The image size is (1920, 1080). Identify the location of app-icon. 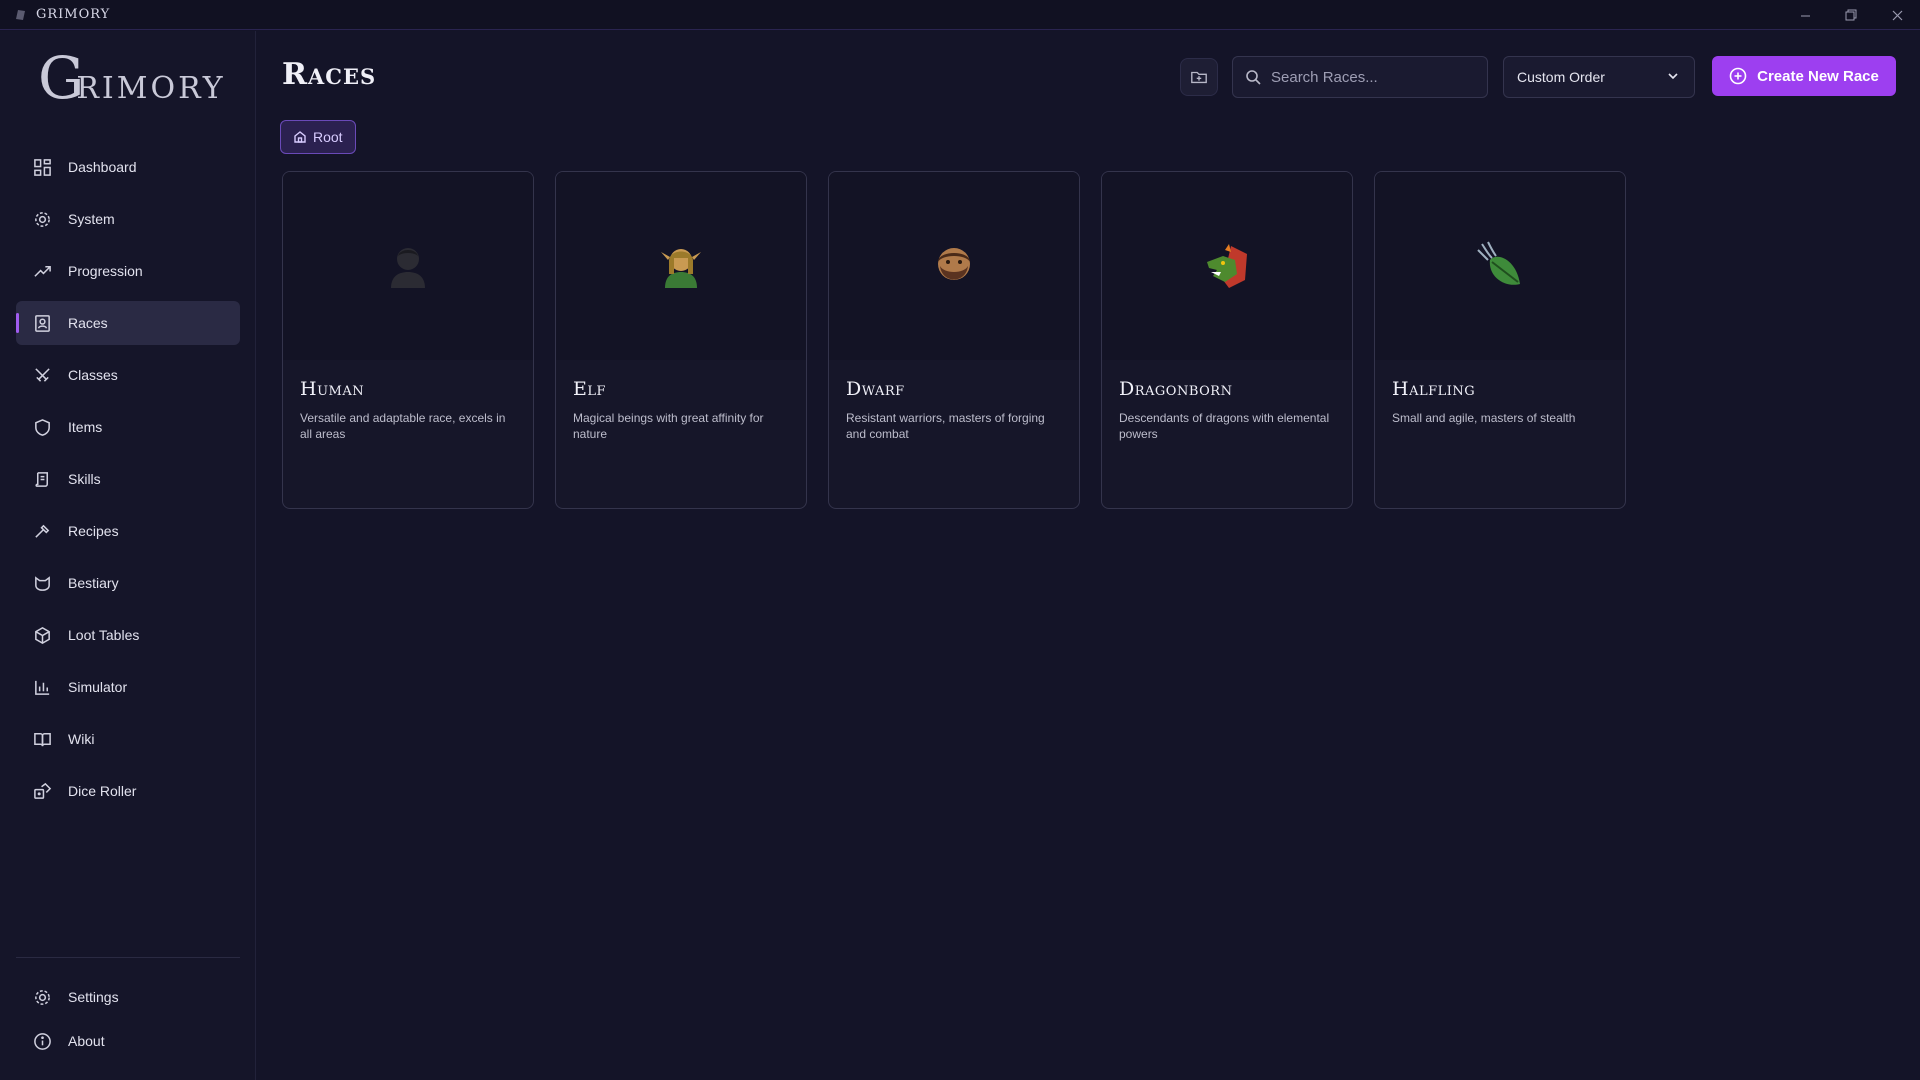
(21, 15).